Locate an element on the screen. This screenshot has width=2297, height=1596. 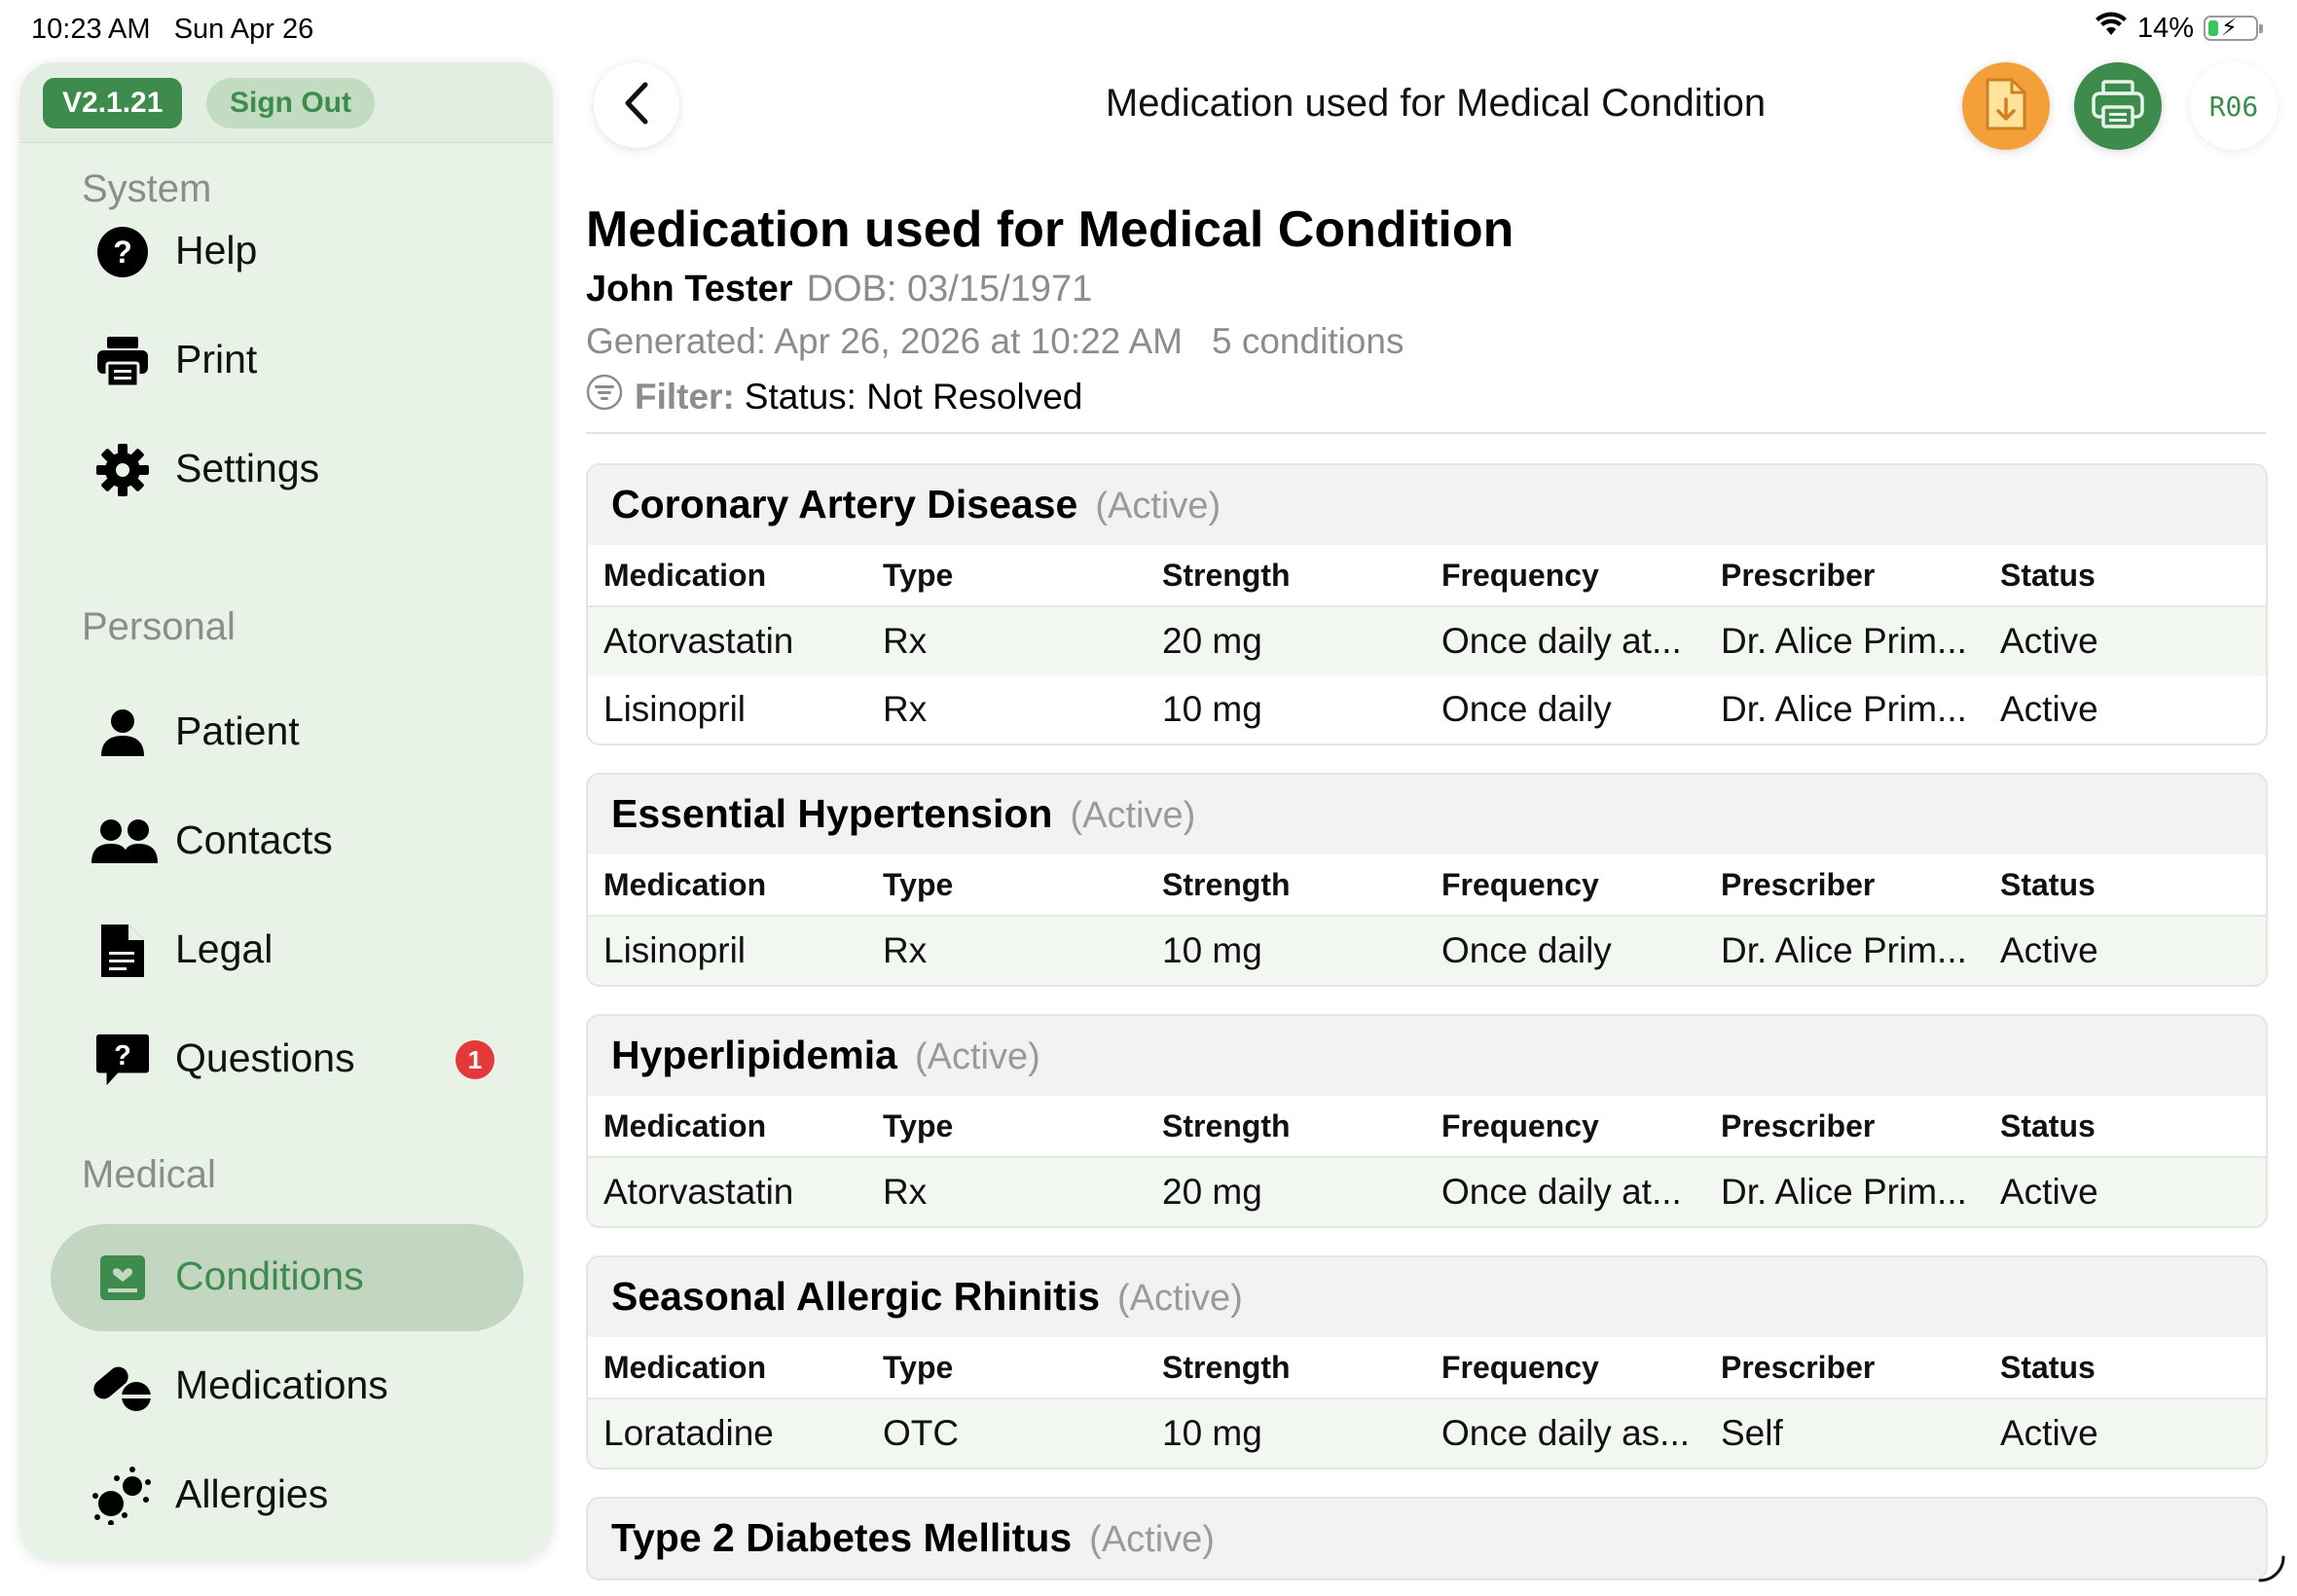
condition-count: 5 conditions is located at coordinates (1308, 341).